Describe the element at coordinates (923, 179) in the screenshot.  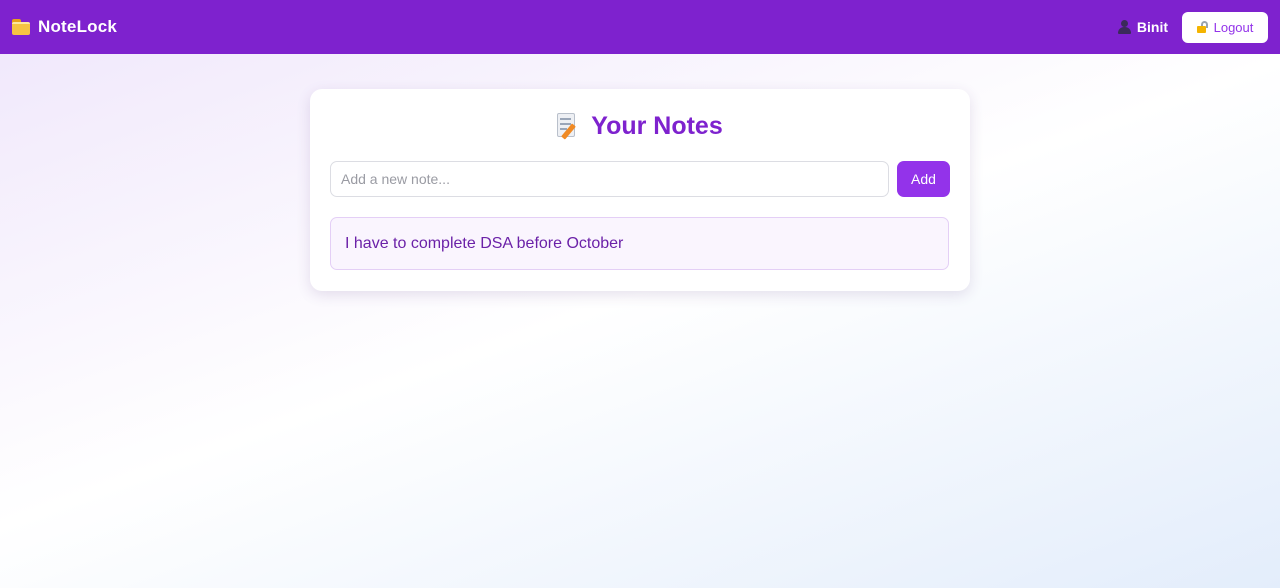
I see `add-button: Add` at that location.